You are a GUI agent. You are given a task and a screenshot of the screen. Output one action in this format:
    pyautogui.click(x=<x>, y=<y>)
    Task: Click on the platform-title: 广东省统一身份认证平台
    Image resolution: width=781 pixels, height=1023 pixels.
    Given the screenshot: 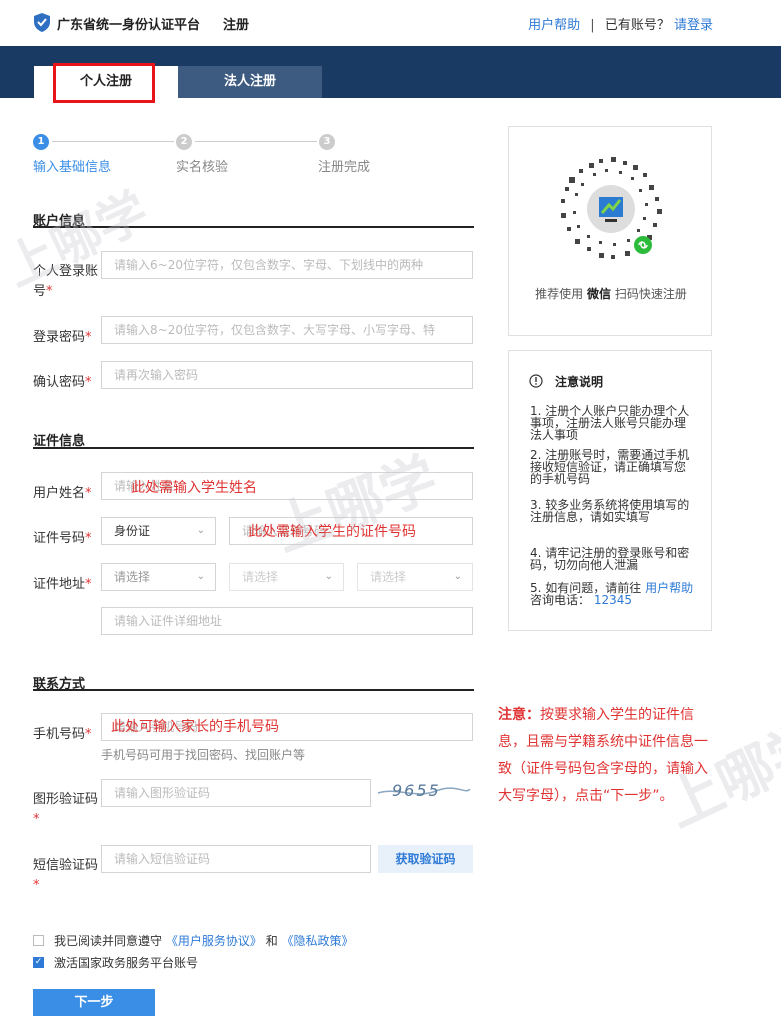 What is the action you would take?
    pyautogui.click(x=129, y=25)
    